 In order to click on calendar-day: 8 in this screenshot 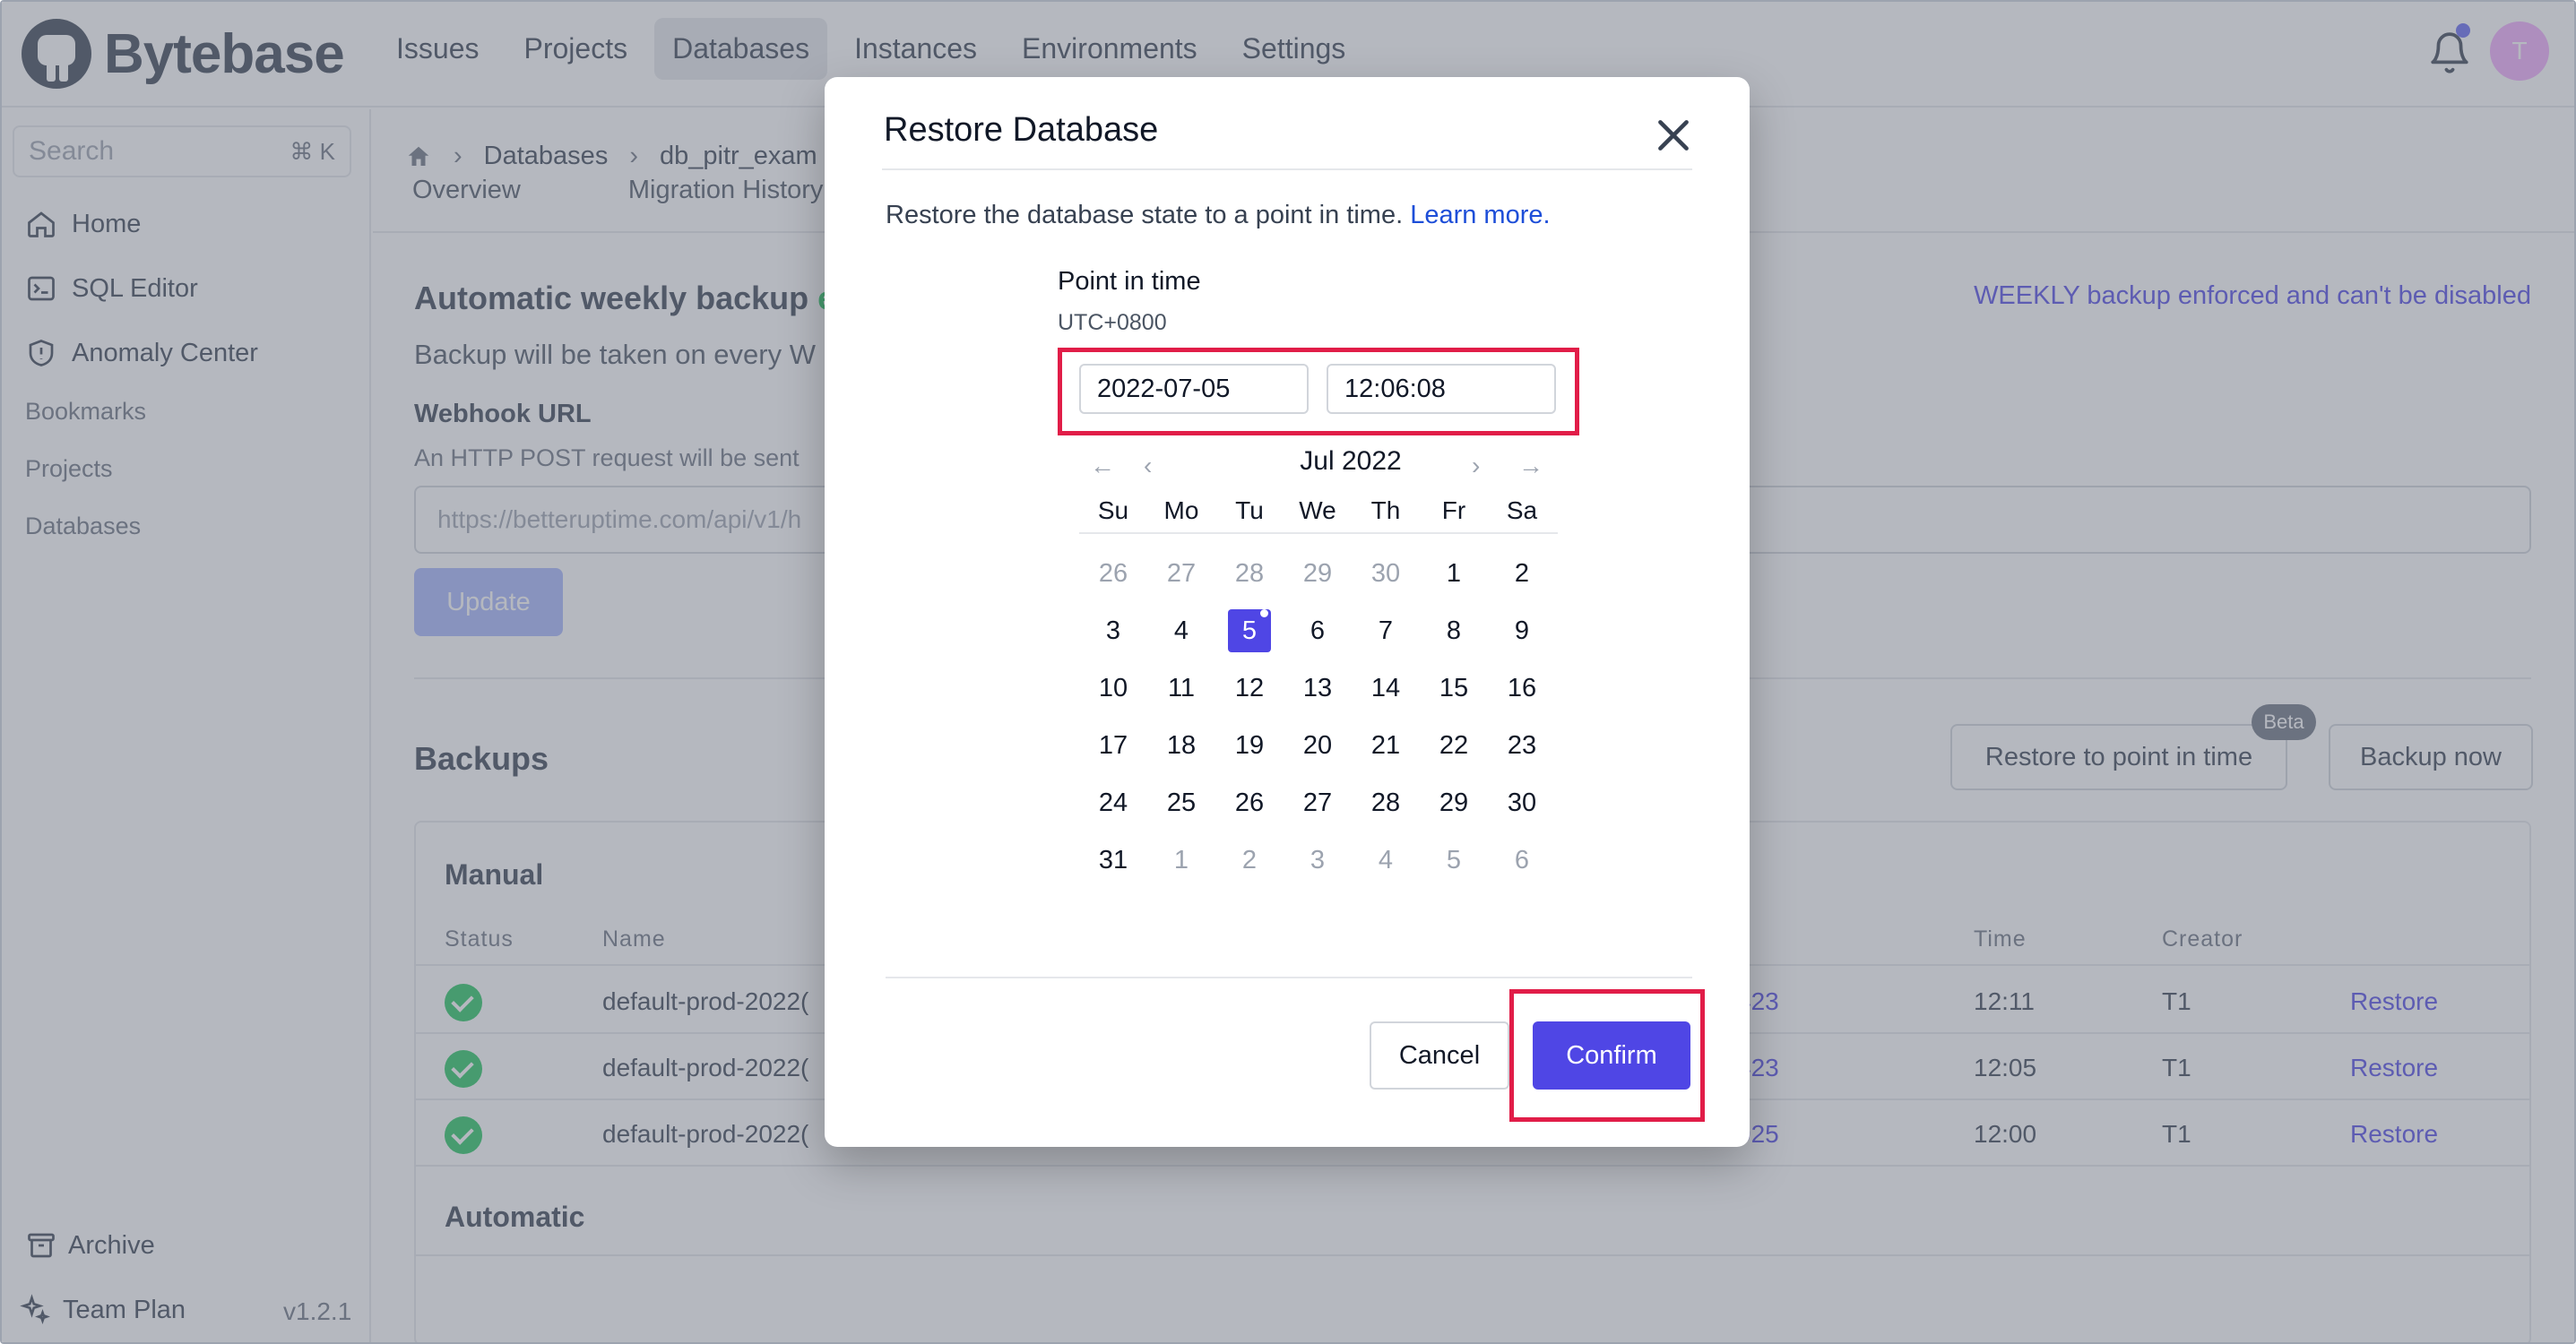, I will do `click(1454, 631)`.